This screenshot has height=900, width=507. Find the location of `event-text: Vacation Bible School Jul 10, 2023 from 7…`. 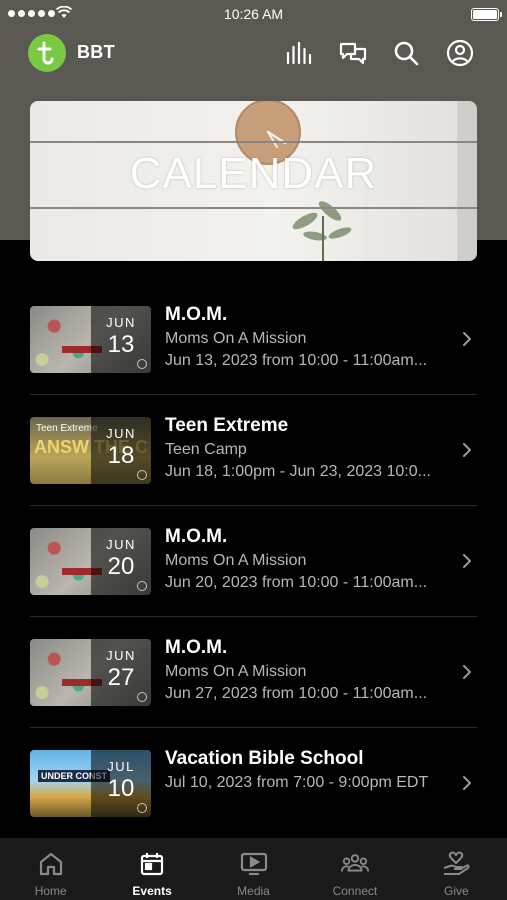

event-text: Vacation Bible School Jul 10, 2023 from 7… is located at coordinates (311, 770).